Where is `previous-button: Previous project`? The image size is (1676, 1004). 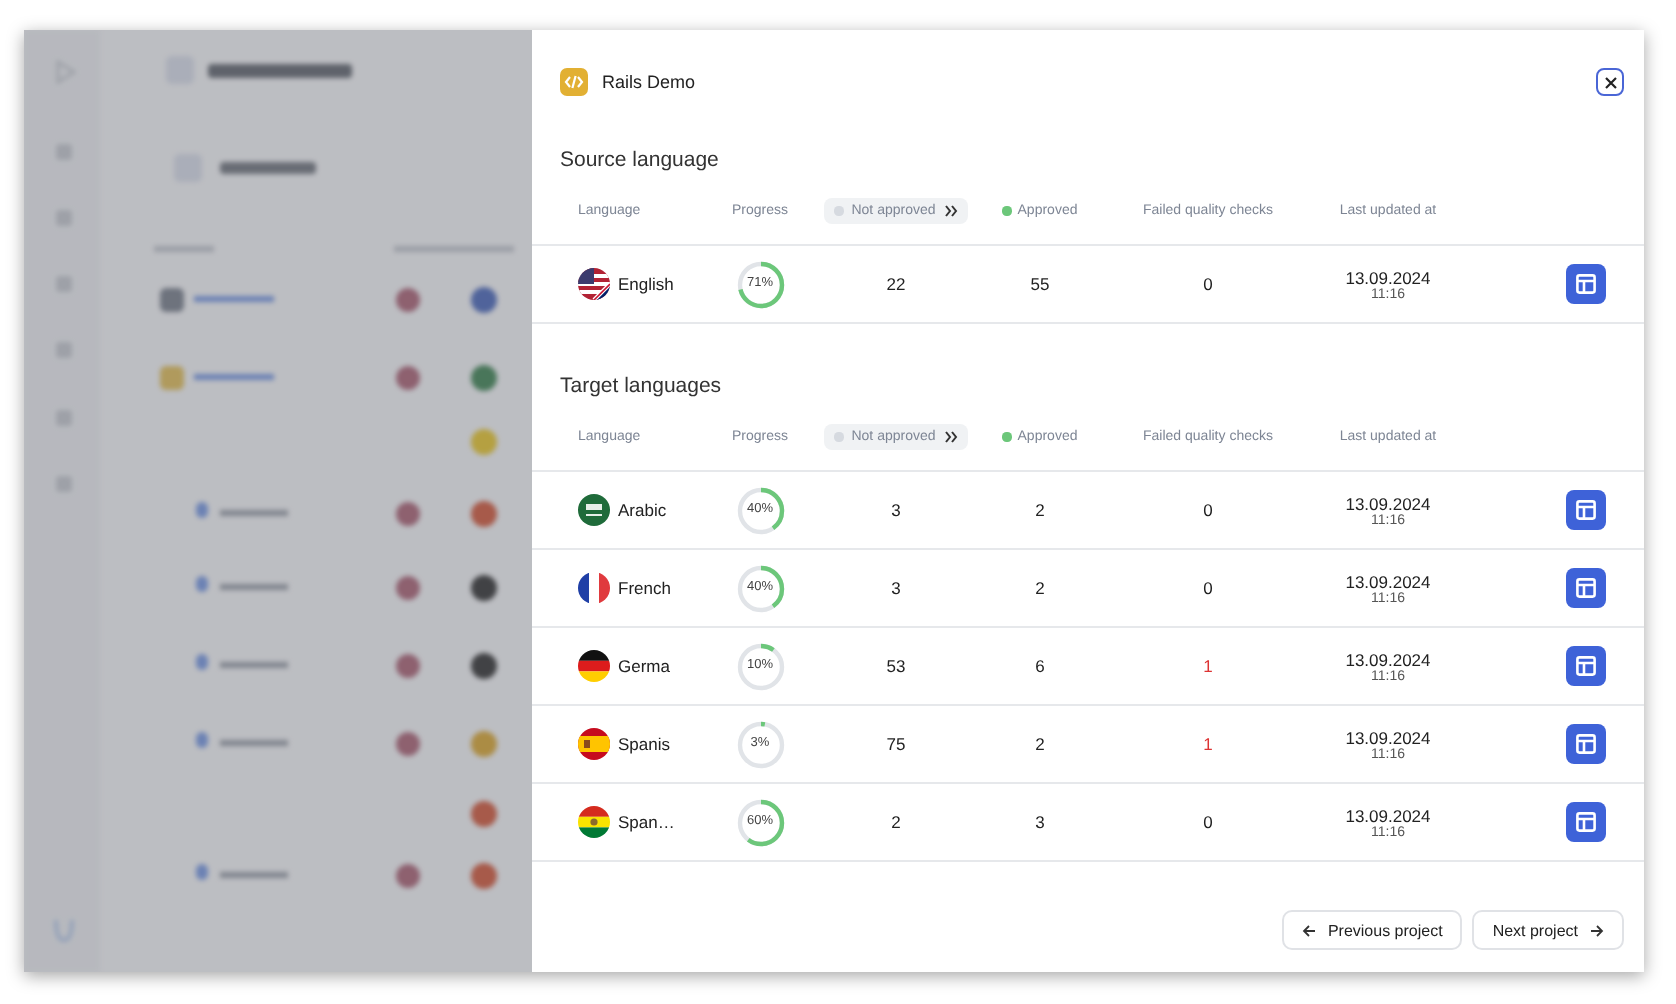 previous-button: Previous project is located at coordinates (1372, 930).